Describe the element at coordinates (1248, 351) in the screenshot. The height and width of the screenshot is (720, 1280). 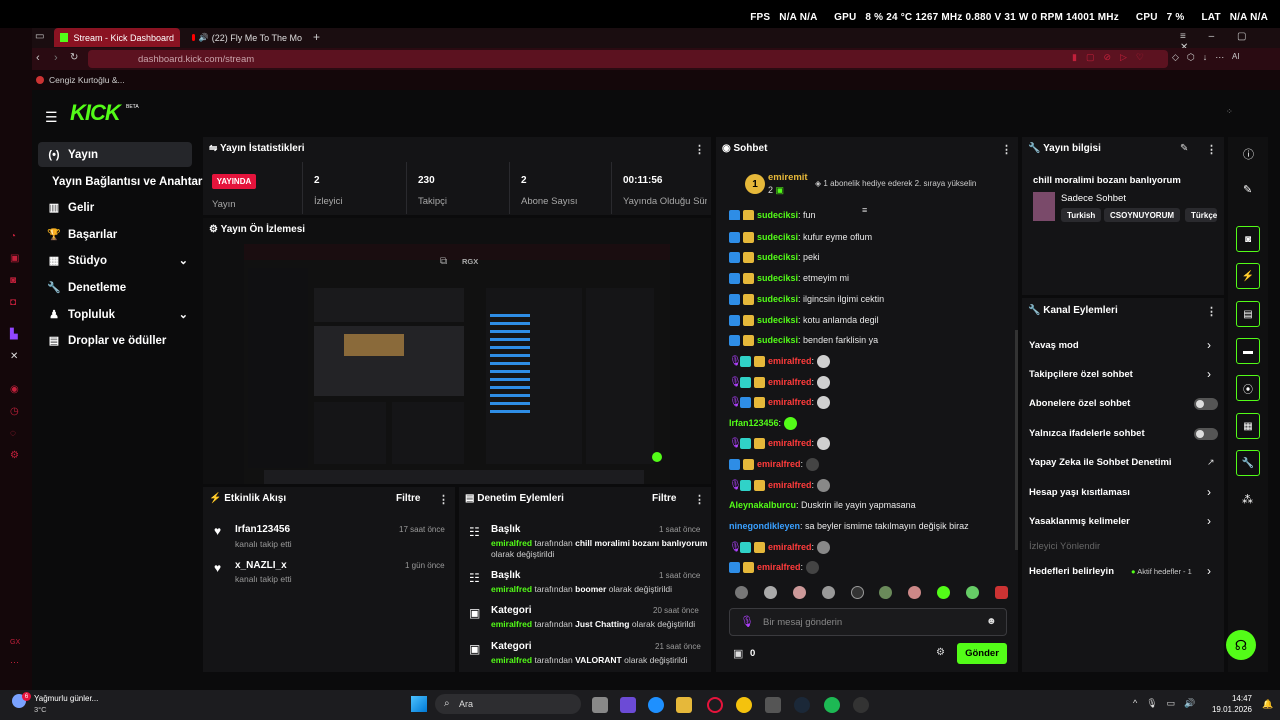
I see `chat-bubble-icon: ▬` at that location.